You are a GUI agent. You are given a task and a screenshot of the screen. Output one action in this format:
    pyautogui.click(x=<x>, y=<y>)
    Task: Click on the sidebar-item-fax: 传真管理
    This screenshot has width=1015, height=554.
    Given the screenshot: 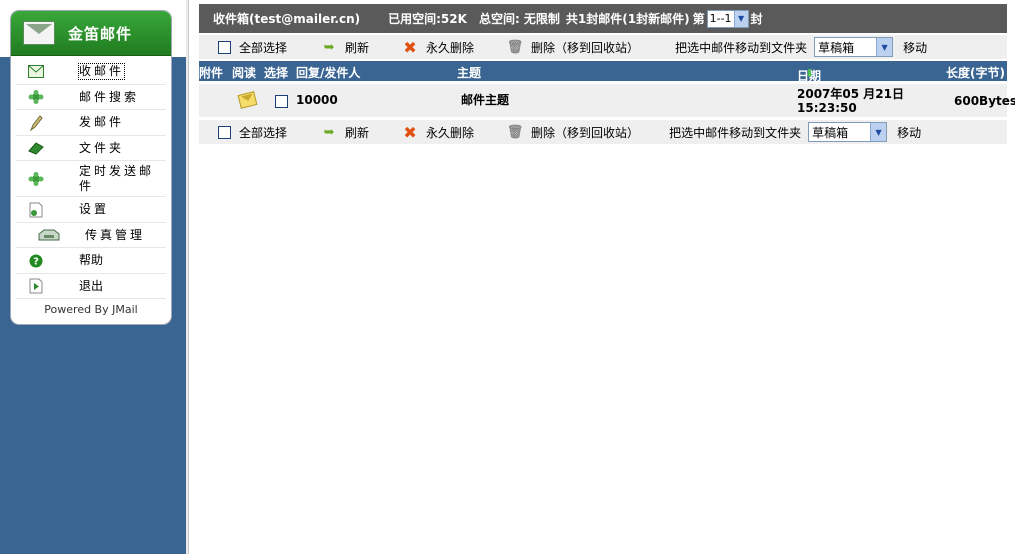 What is the action you would take?
    pyautogui.click(x=91, y=235)
    